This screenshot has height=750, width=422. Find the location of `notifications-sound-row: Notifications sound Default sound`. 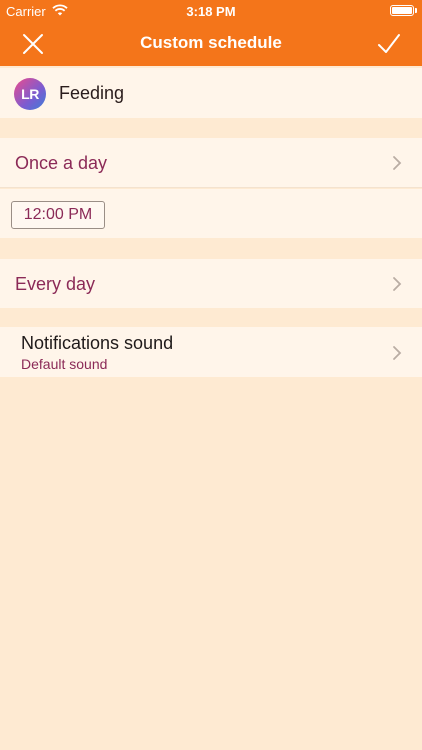

notifications-sound-row: Notifications sound Default sound is located at coordinates (211, 352).